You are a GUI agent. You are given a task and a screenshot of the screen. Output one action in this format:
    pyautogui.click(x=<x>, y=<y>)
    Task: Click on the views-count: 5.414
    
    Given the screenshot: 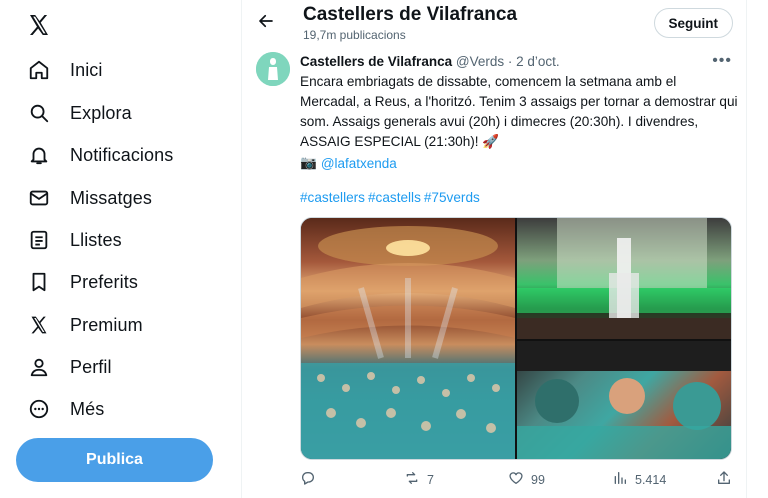 What is the action you would take?
    pyautogui.click(x=651, y=479)
    